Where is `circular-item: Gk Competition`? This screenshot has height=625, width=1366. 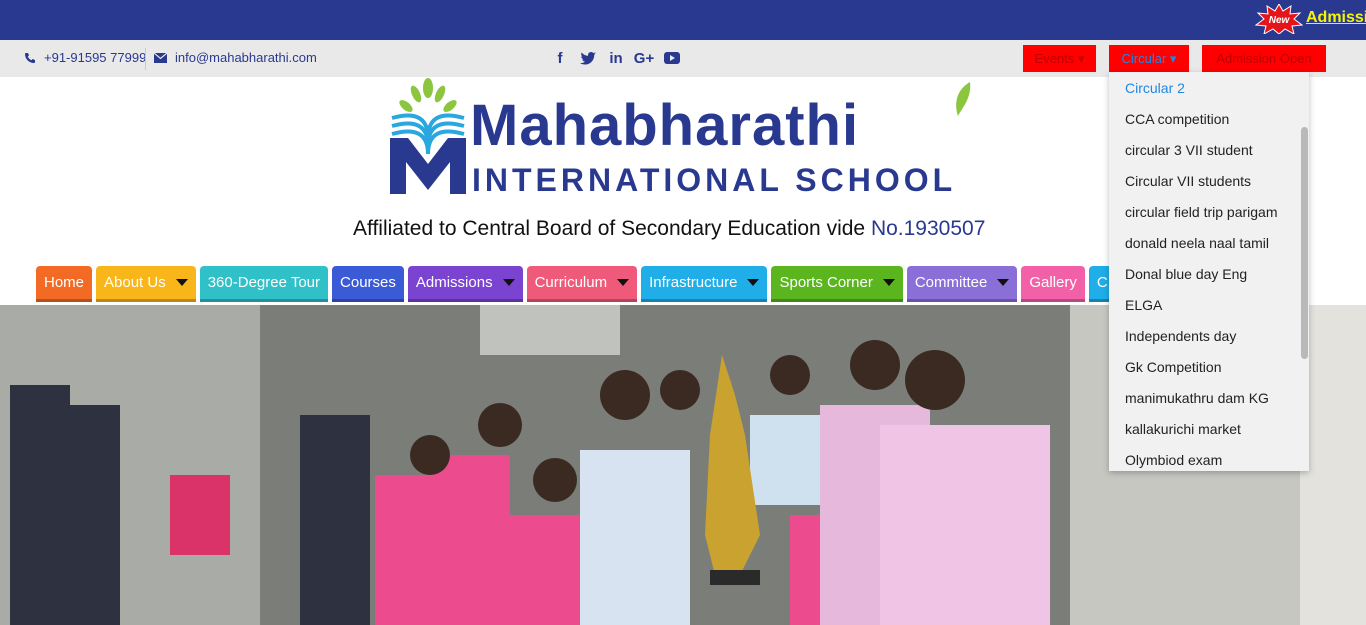
circular-item: Gk Competition is located at coordinates (1209, 366).